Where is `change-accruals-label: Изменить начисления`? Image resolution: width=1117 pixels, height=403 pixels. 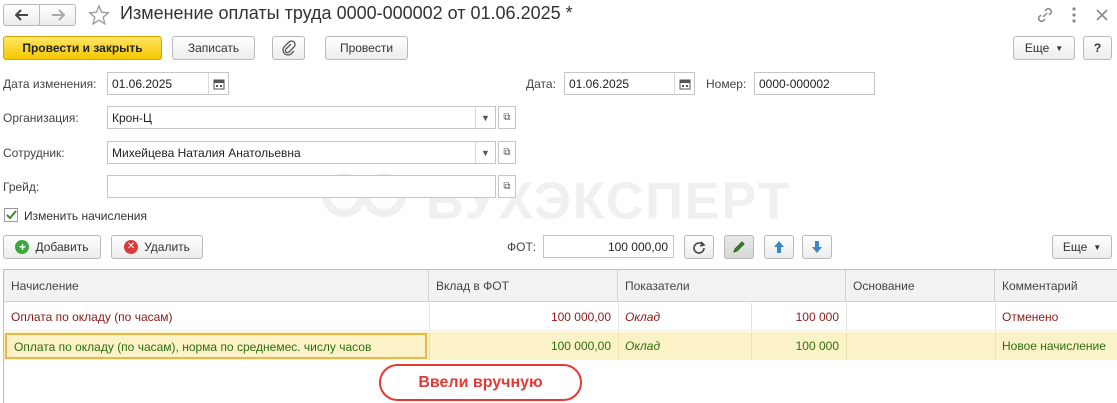
change-accruals-label: Изменить начисления is located at coordinates (85, 216).